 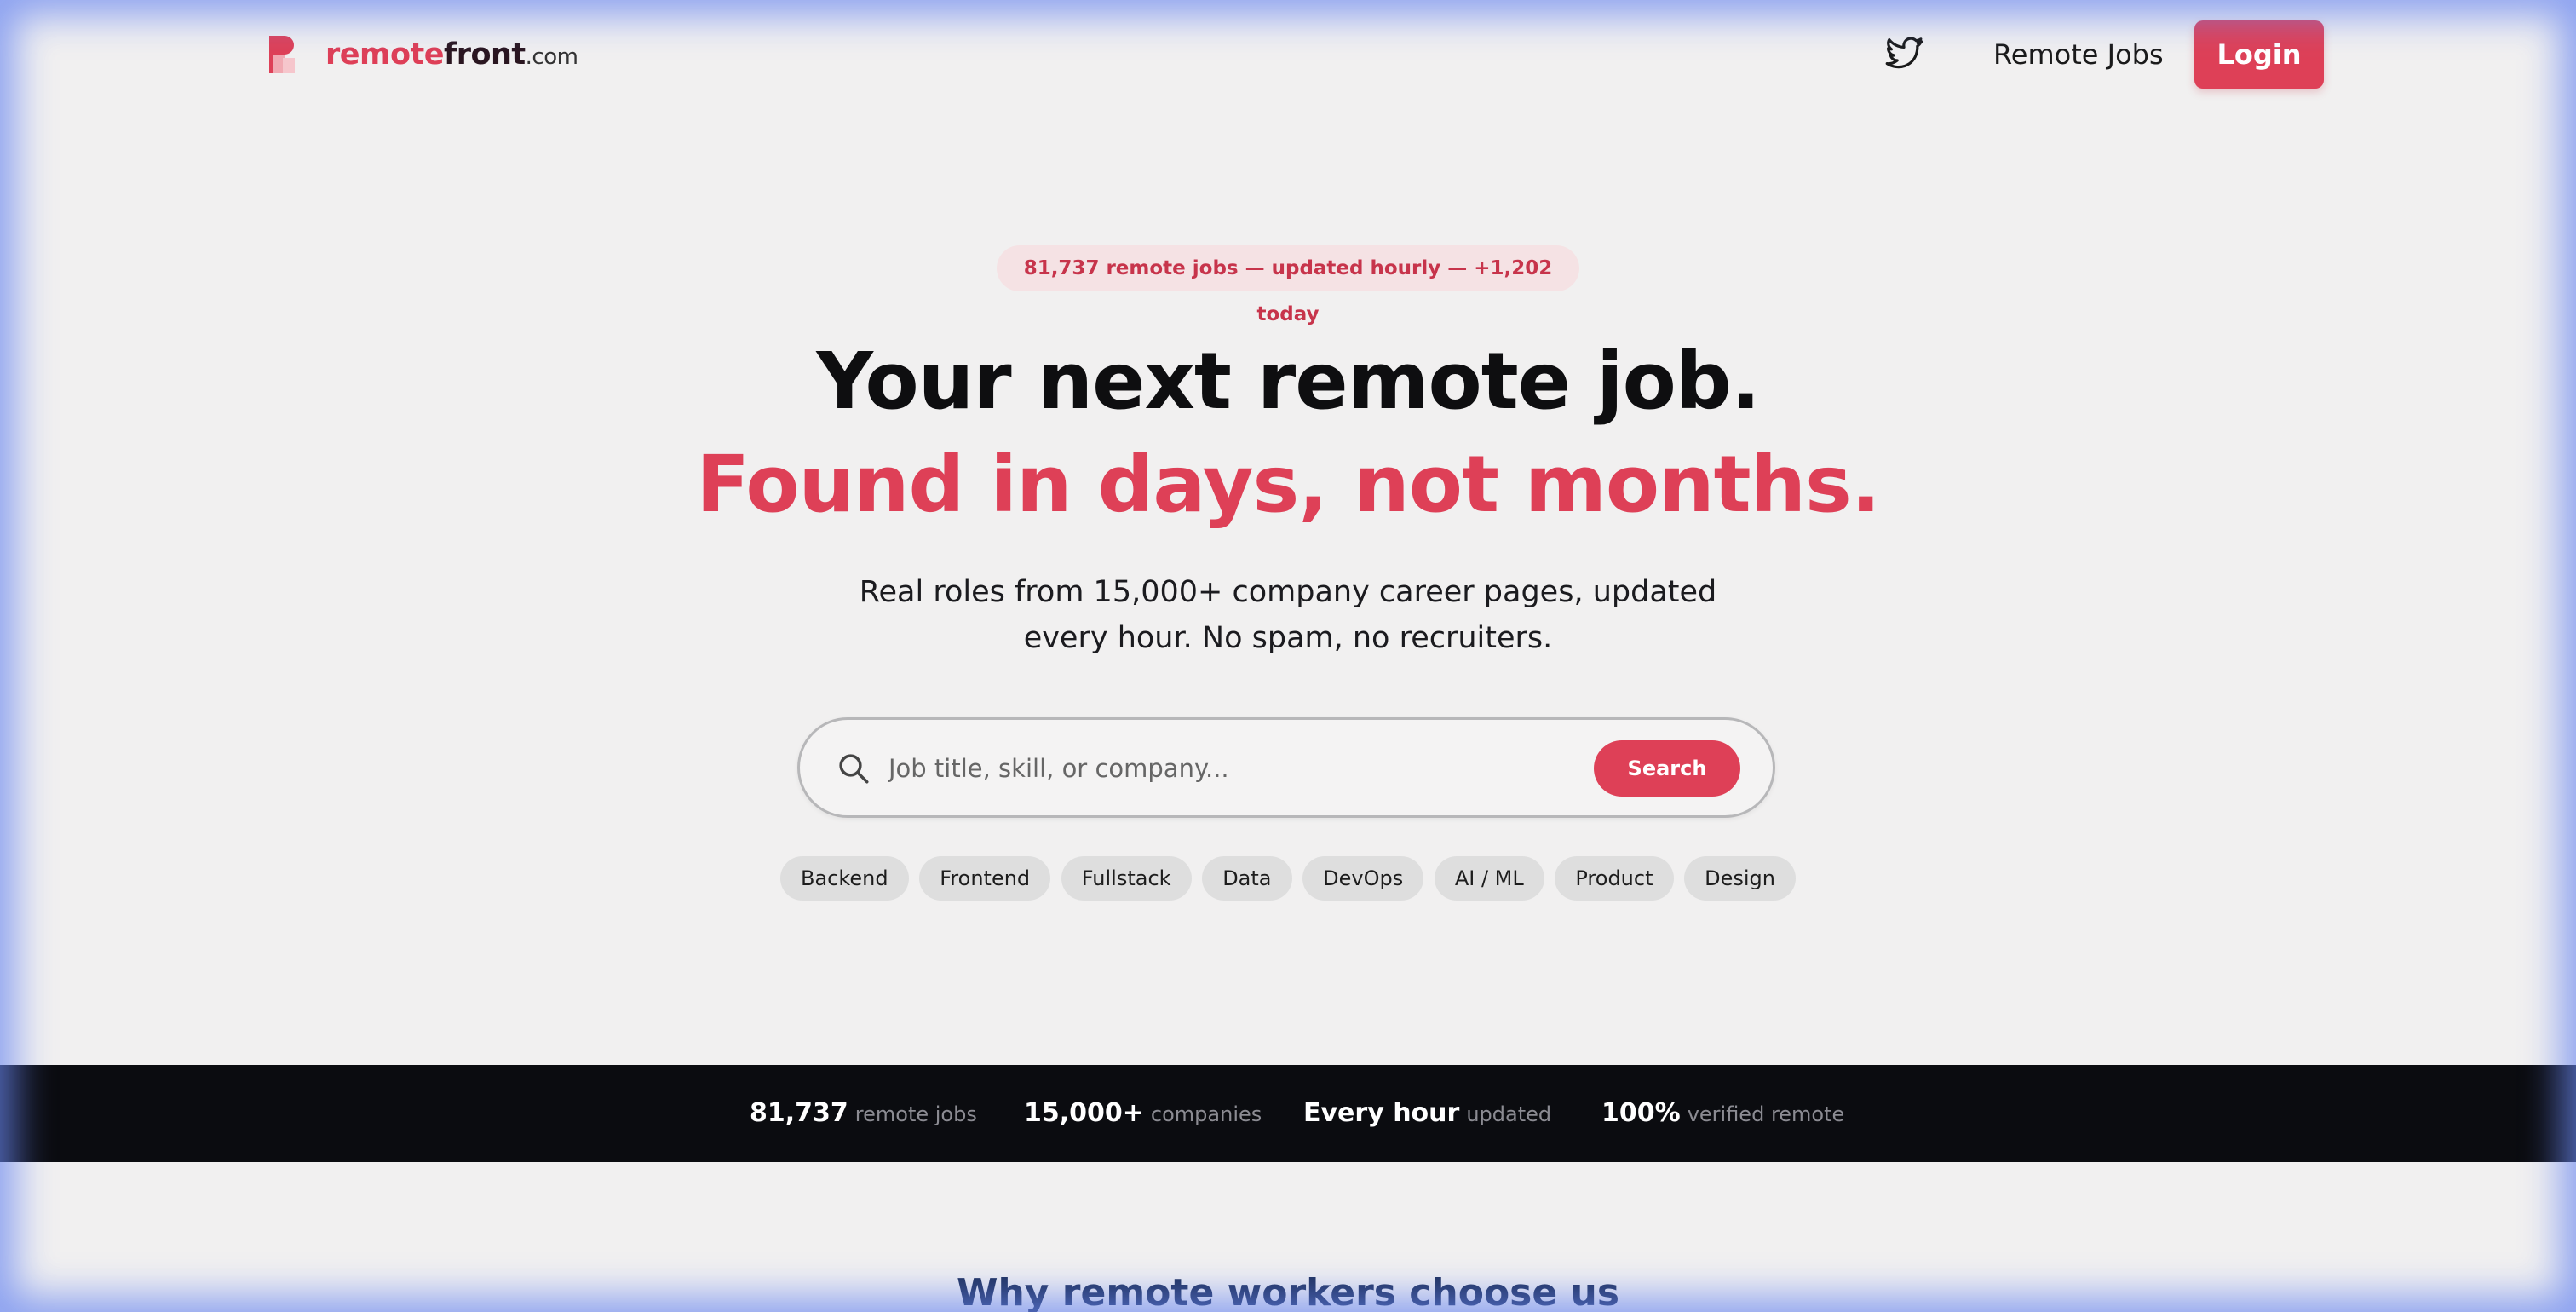 I want to click on category-chip-fullstack: Fullstack, so click(x=1126, y=879).